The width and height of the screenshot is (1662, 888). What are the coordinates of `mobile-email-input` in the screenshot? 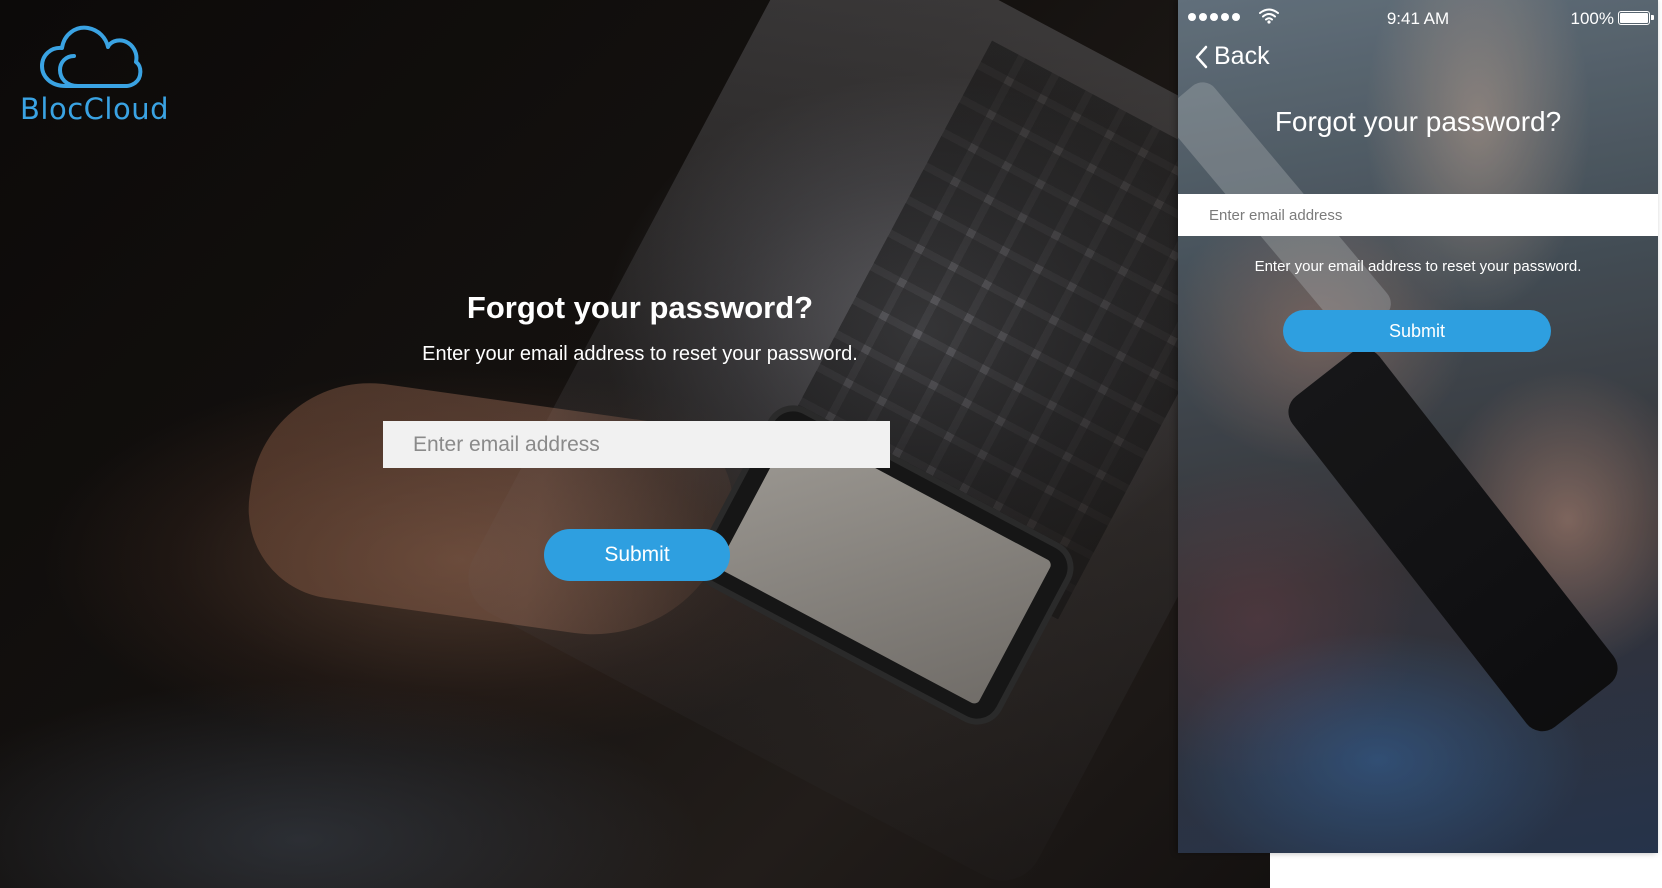 It's located at (1418, 215).